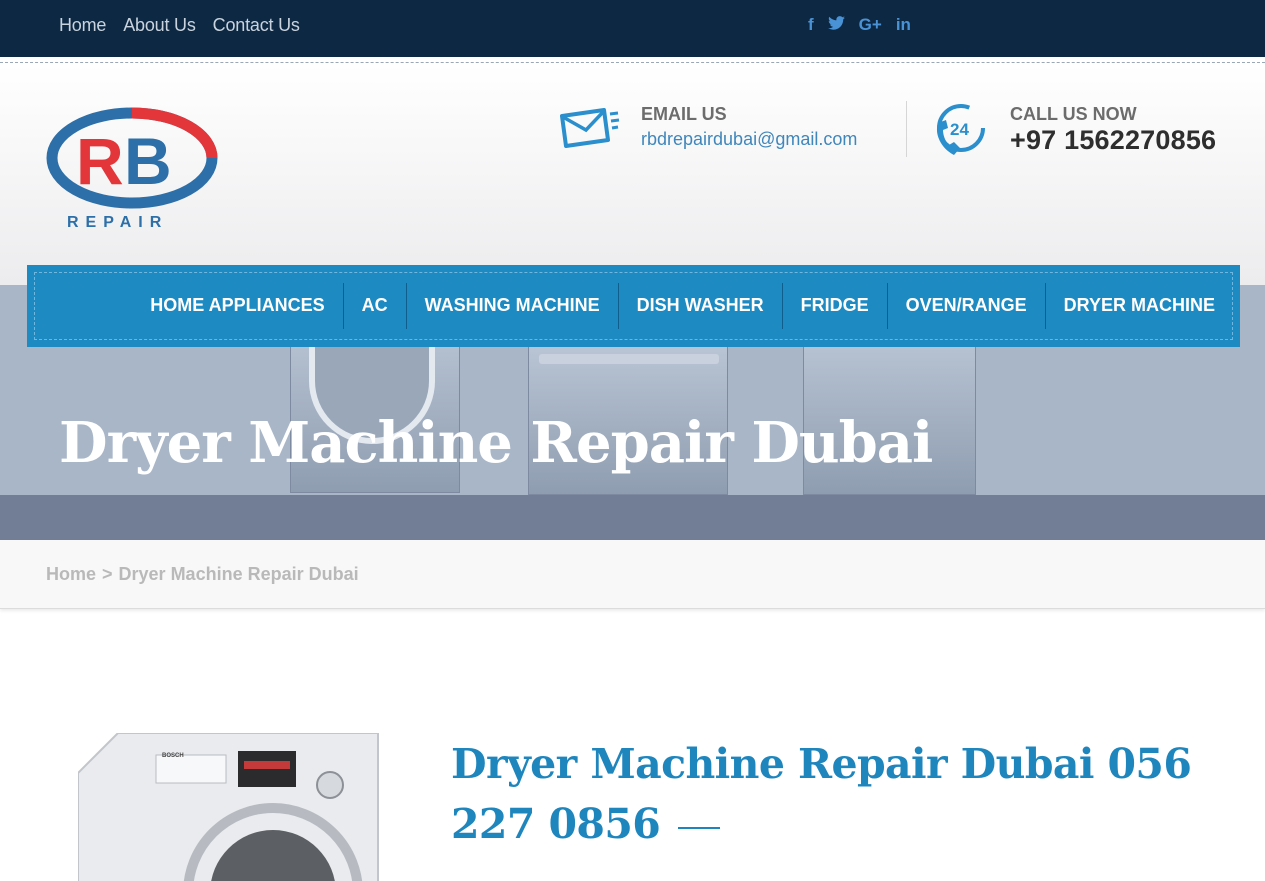 The height and width of the screenshot is (881, 1265). I want to click on top-bar: Home About Us Contact Us f G+ in, so click(632, 28).